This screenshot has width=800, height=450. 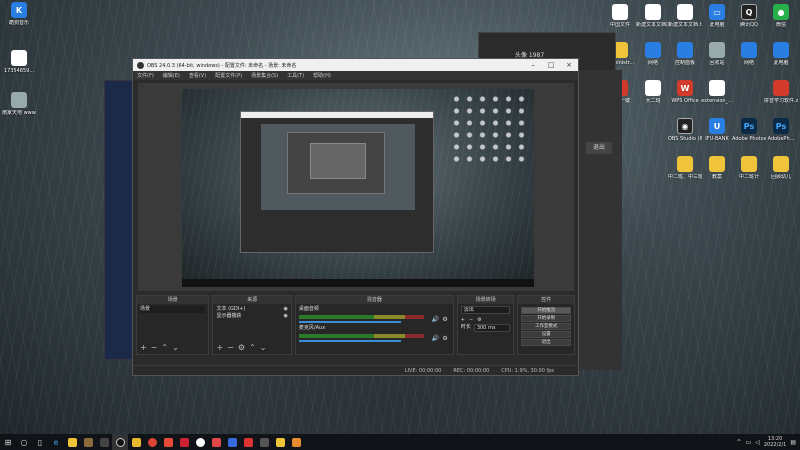 I want to click on start-streaming-button: 开始推流, so click(x=546, y=310).